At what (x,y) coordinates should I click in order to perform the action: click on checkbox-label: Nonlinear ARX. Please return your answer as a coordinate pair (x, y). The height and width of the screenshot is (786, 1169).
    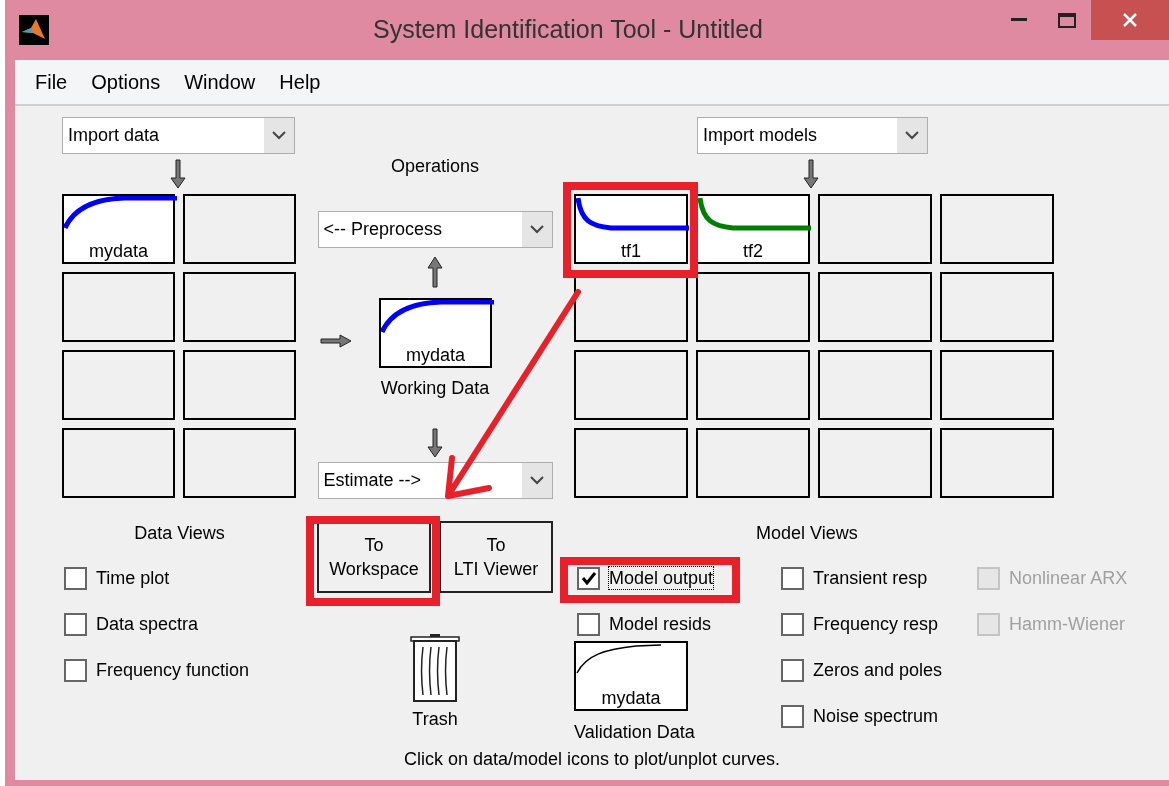
    Looking at the image, I should click on (1068, 578).